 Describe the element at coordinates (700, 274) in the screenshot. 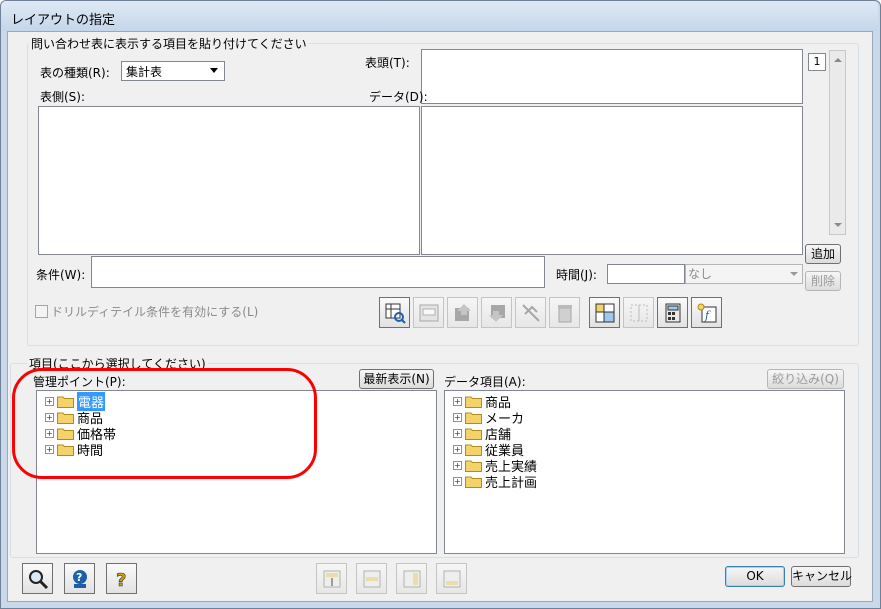

I see `time-select-value: なし` at that location.